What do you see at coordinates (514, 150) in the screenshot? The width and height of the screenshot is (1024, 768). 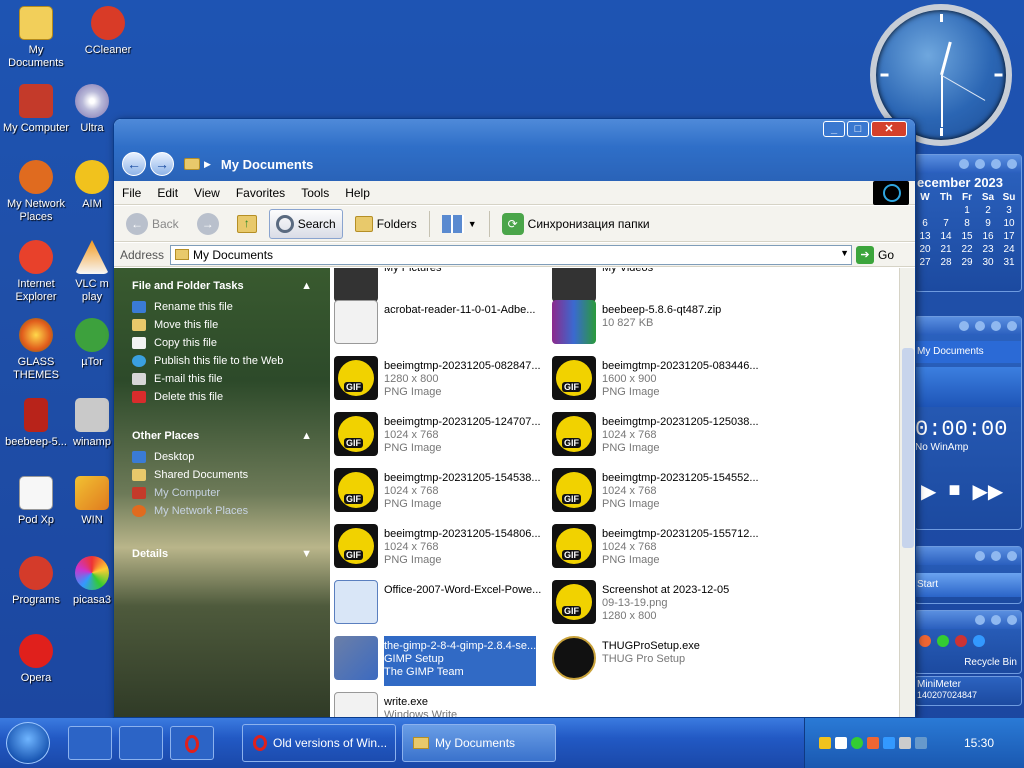 I see `title-bar: _ □ ✕ ← → ▶ My Documents` at bounding box center [514, 150].